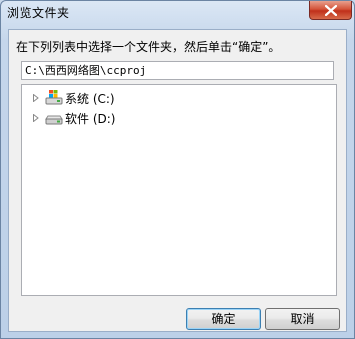  What do you see at coordinates (302, 319) in the screenshot?
I see `cancel-button: 取消` at bounding box center [302, 319].